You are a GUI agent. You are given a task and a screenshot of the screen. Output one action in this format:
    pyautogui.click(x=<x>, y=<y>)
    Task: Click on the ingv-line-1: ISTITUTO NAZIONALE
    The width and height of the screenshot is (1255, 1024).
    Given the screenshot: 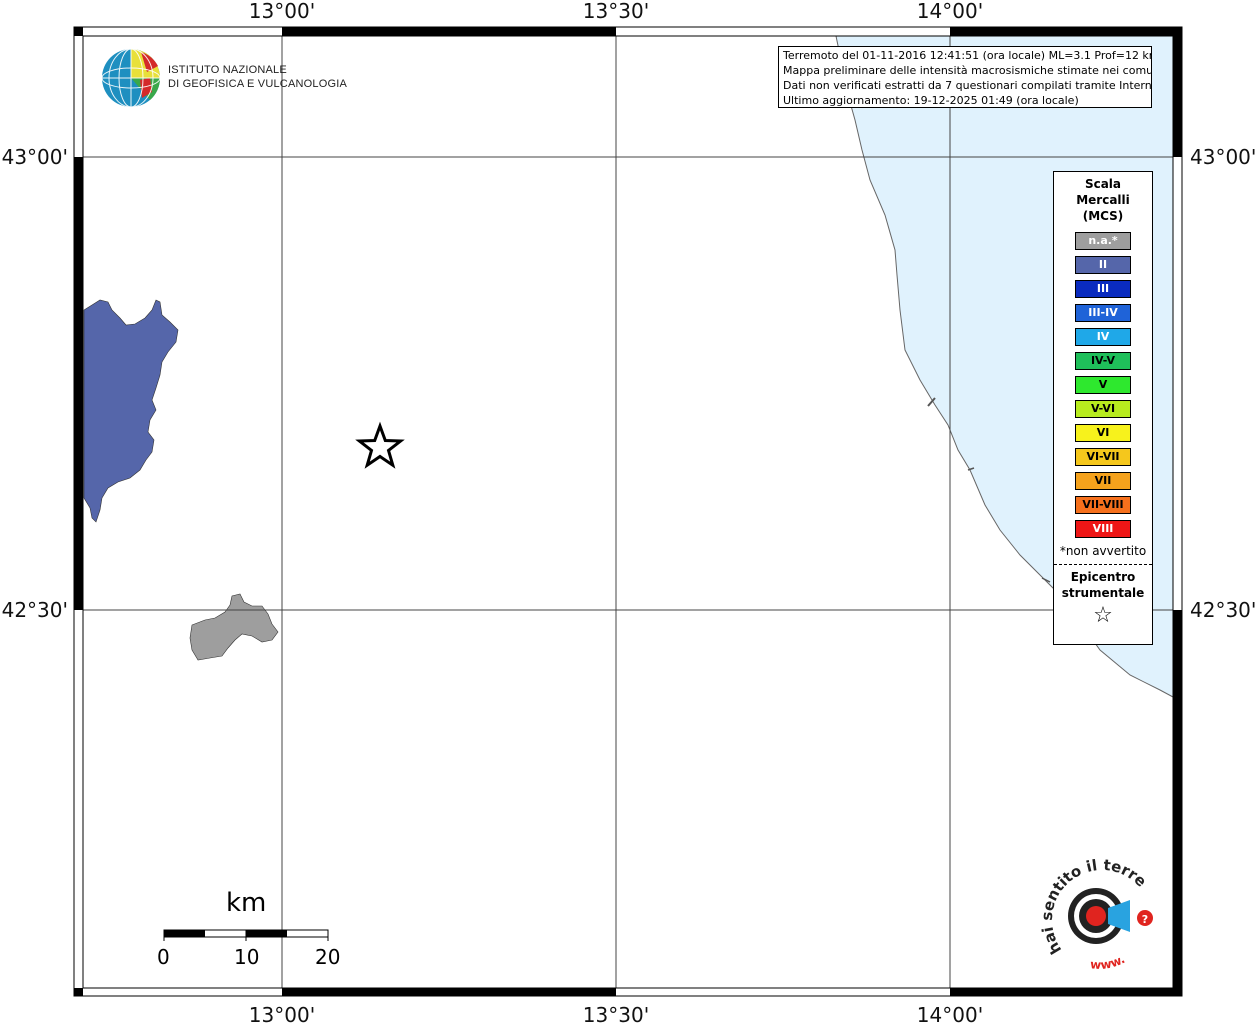 What is the action you would take?
    pyautogui.click(x=227, y=70)
    